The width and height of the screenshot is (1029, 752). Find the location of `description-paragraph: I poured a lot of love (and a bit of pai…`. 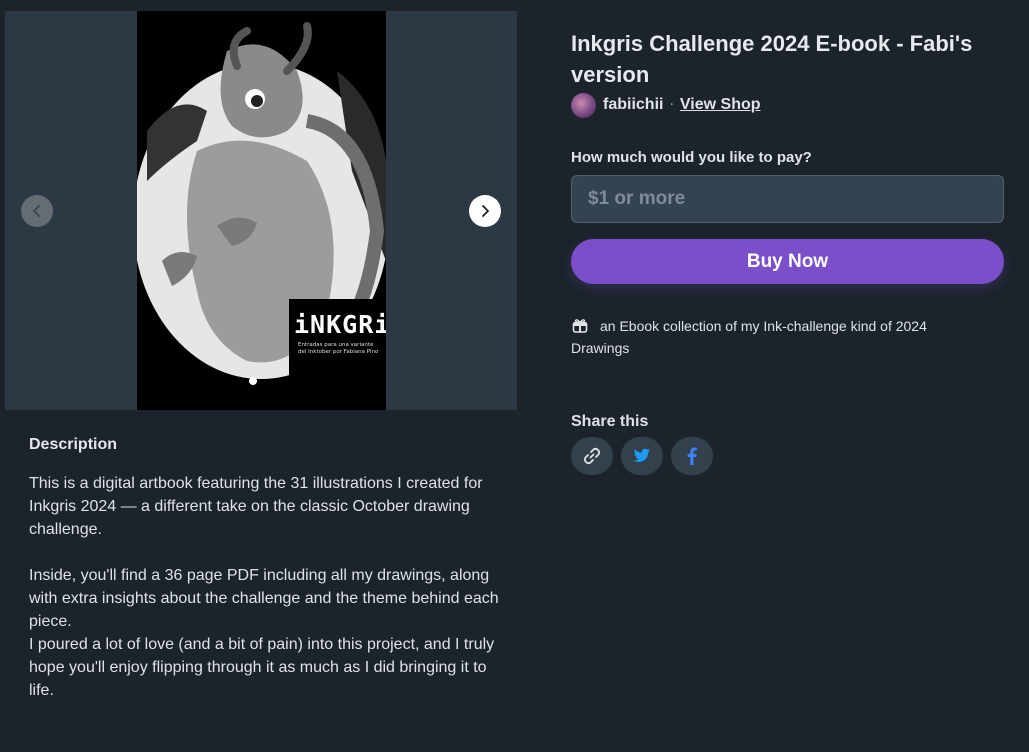

description-paragraph: I poured a lot of love (and a bit of pai… is located at coordinates (262, 667).